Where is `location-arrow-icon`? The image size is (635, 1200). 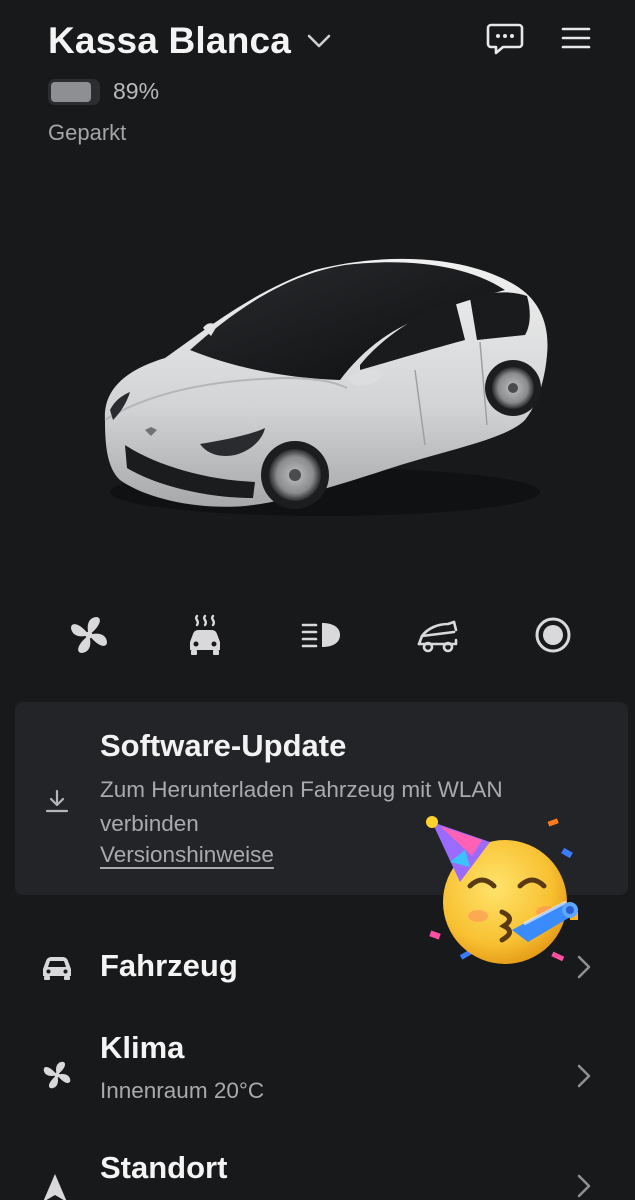 location-arrow-icon is located at coordinates (55, 1187).